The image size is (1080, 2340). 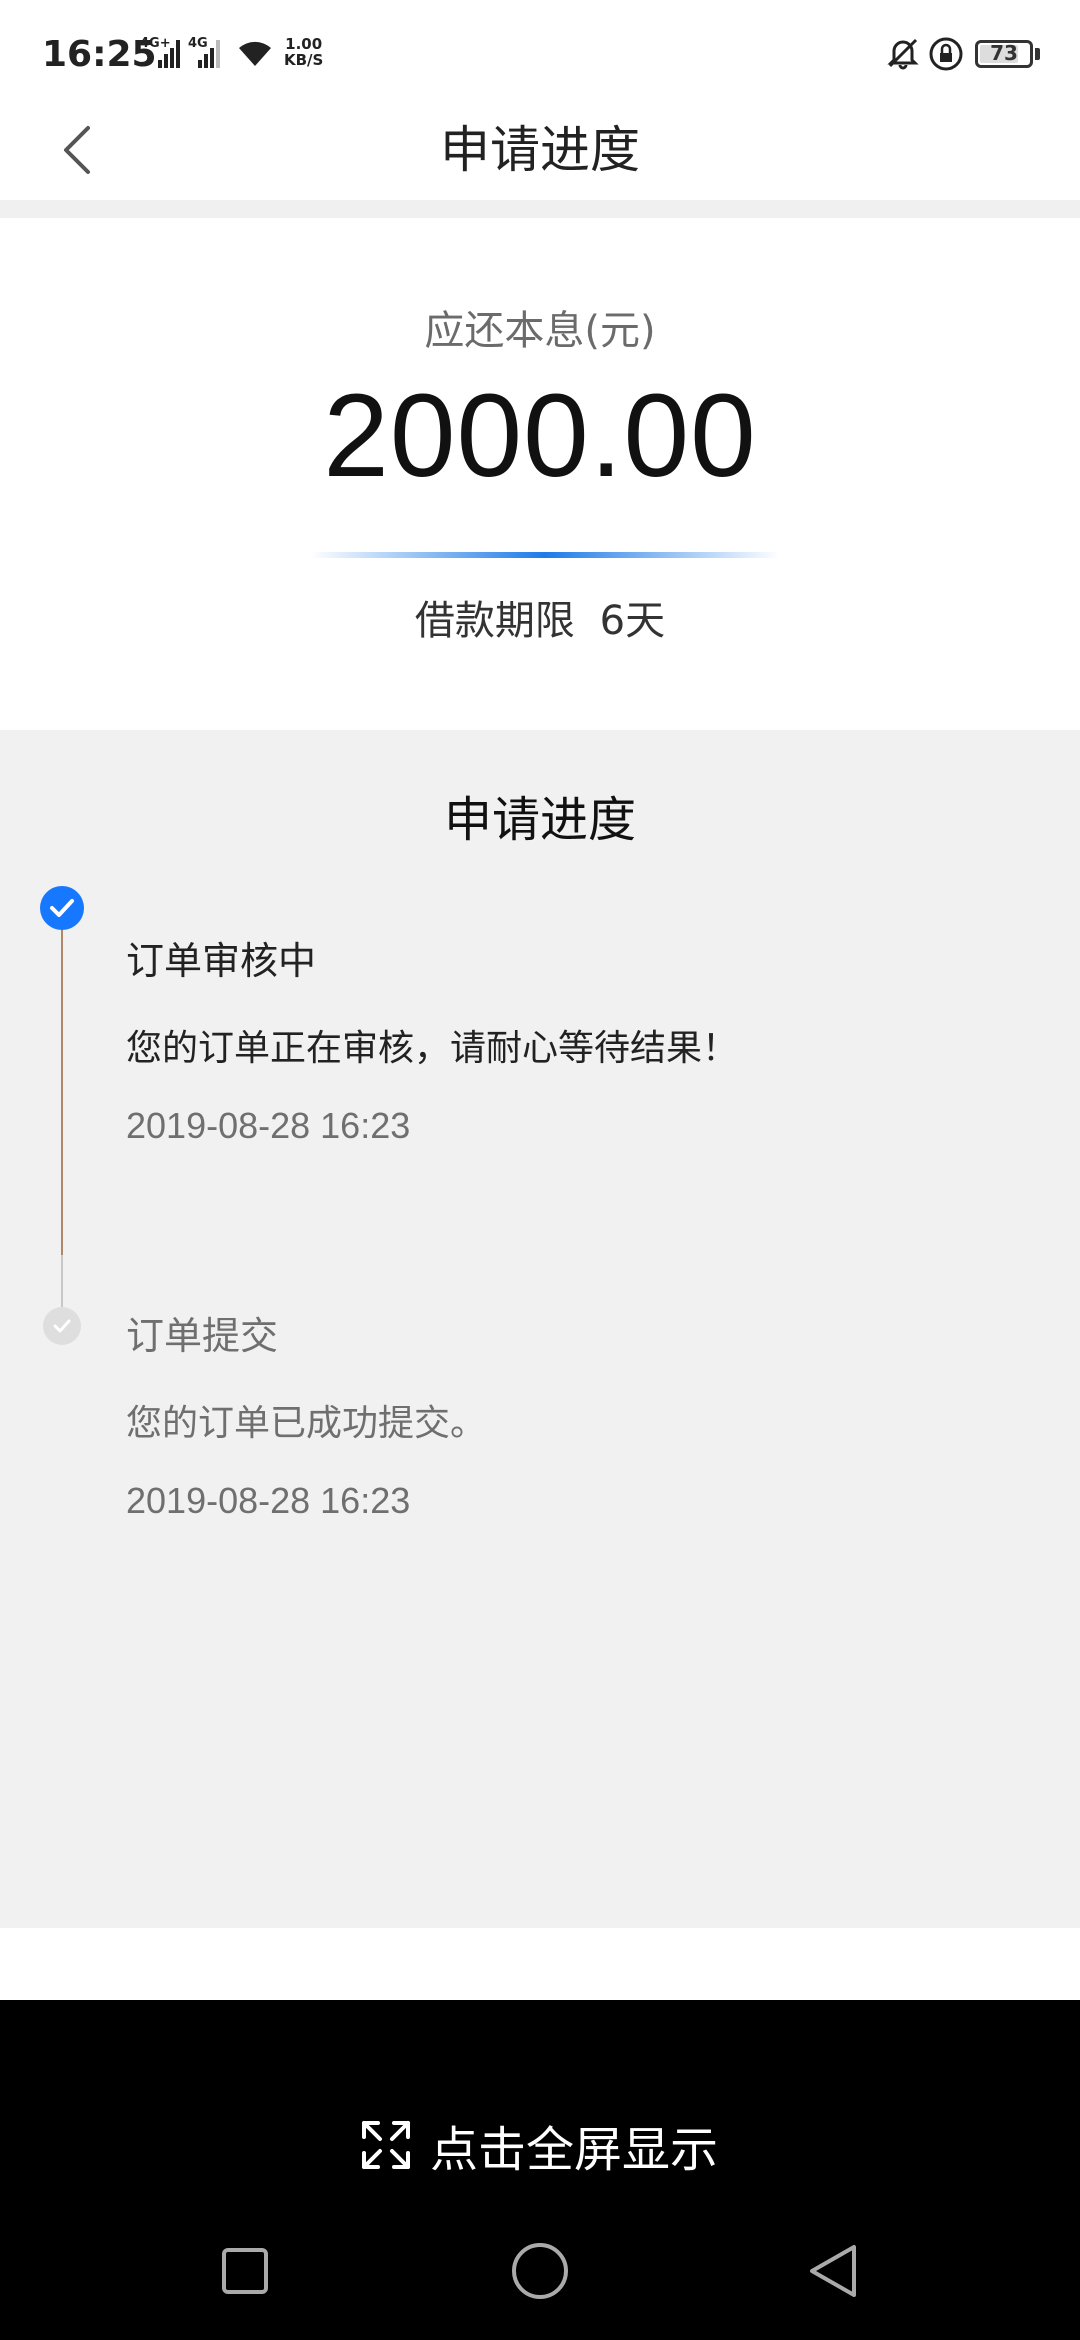 What do you see at coordinates (540, 50) in the screenshot?
I see `status-bar: 16:25 4G+ 4G 1.00 KB/S 73` at bounding box center [540, 50].